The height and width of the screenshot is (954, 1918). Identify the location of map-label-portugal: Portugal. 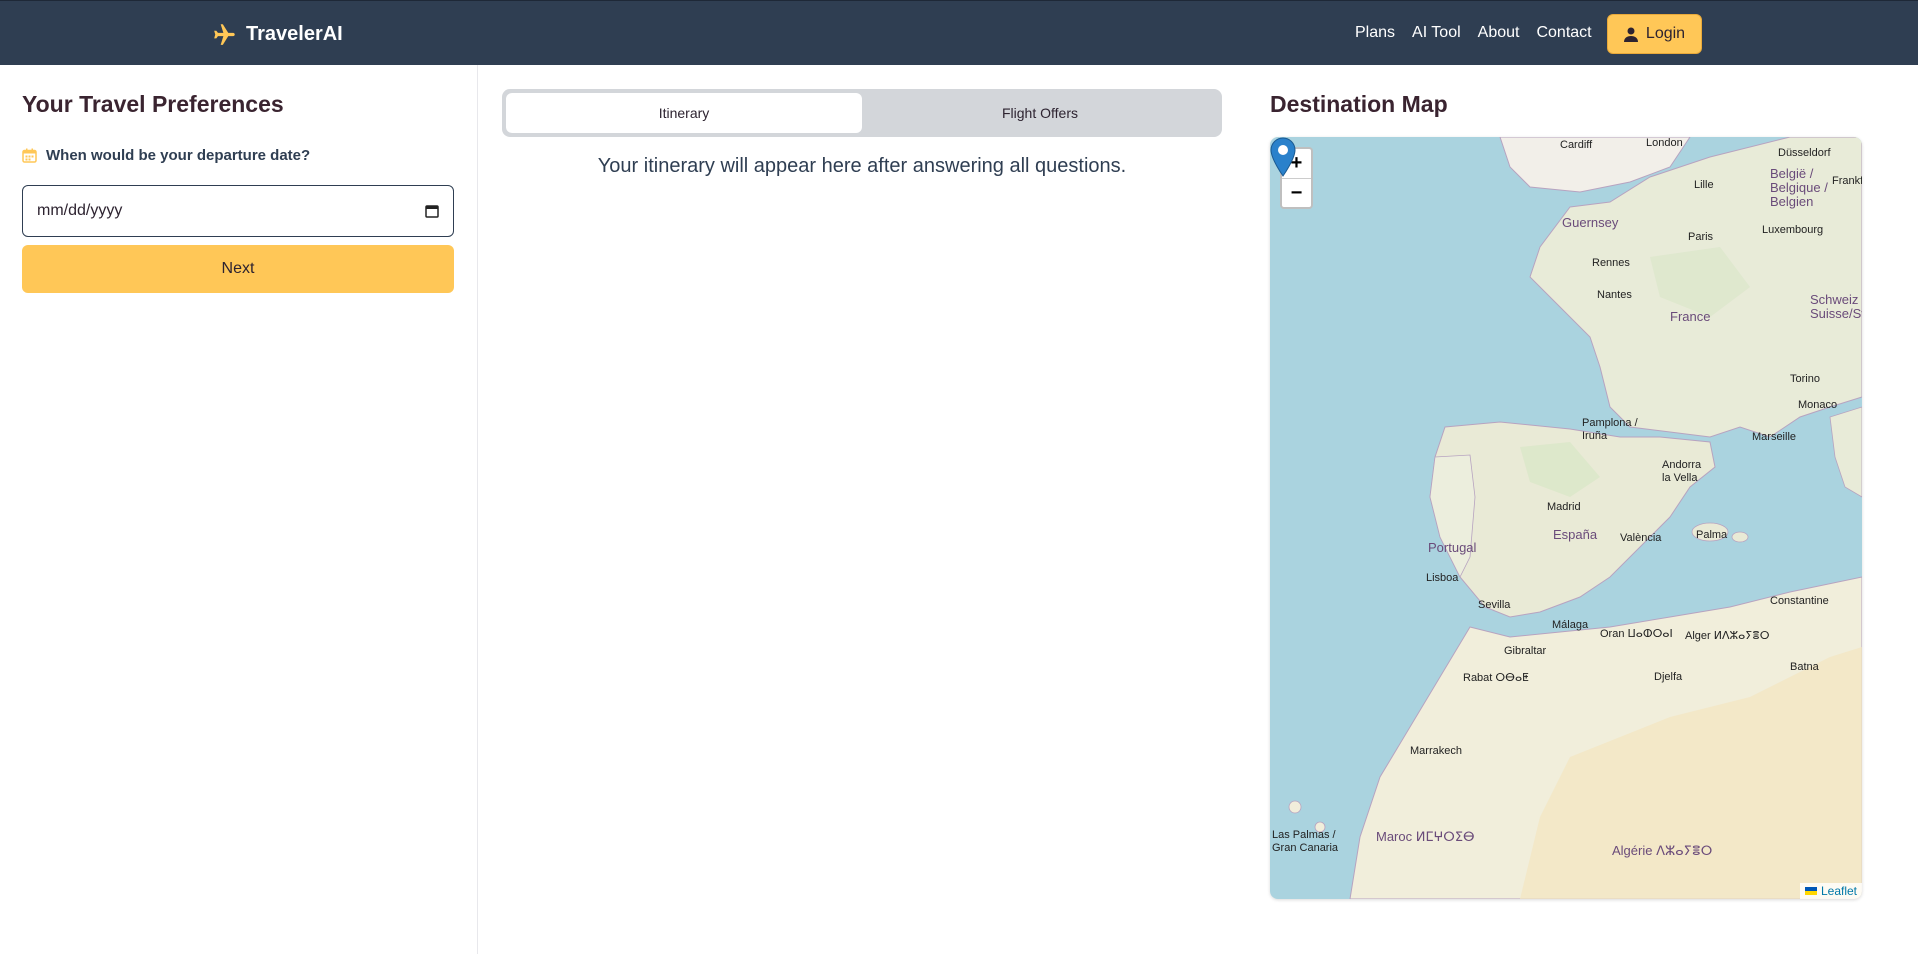
(1452, 547).